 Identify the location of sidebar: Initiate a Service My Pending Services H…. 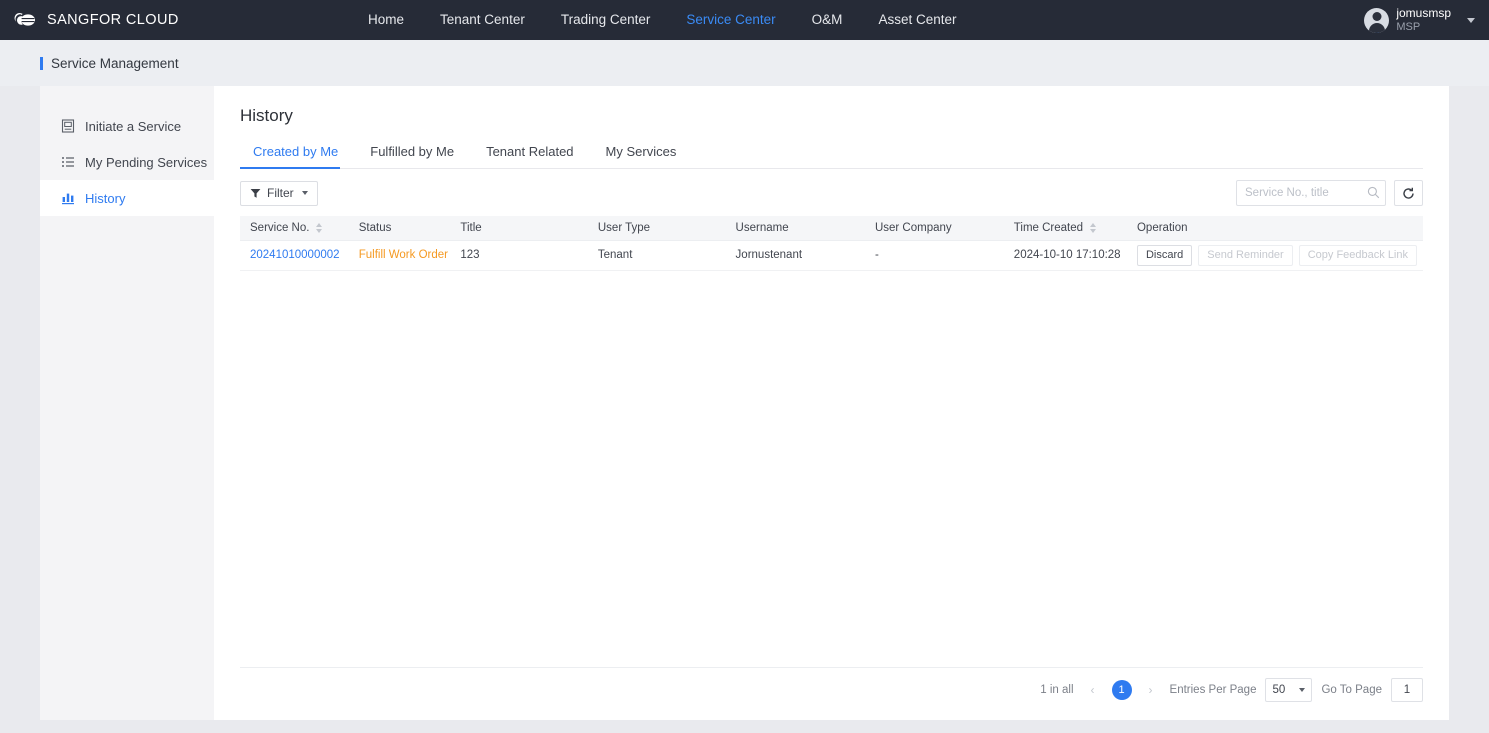
(127, 403).